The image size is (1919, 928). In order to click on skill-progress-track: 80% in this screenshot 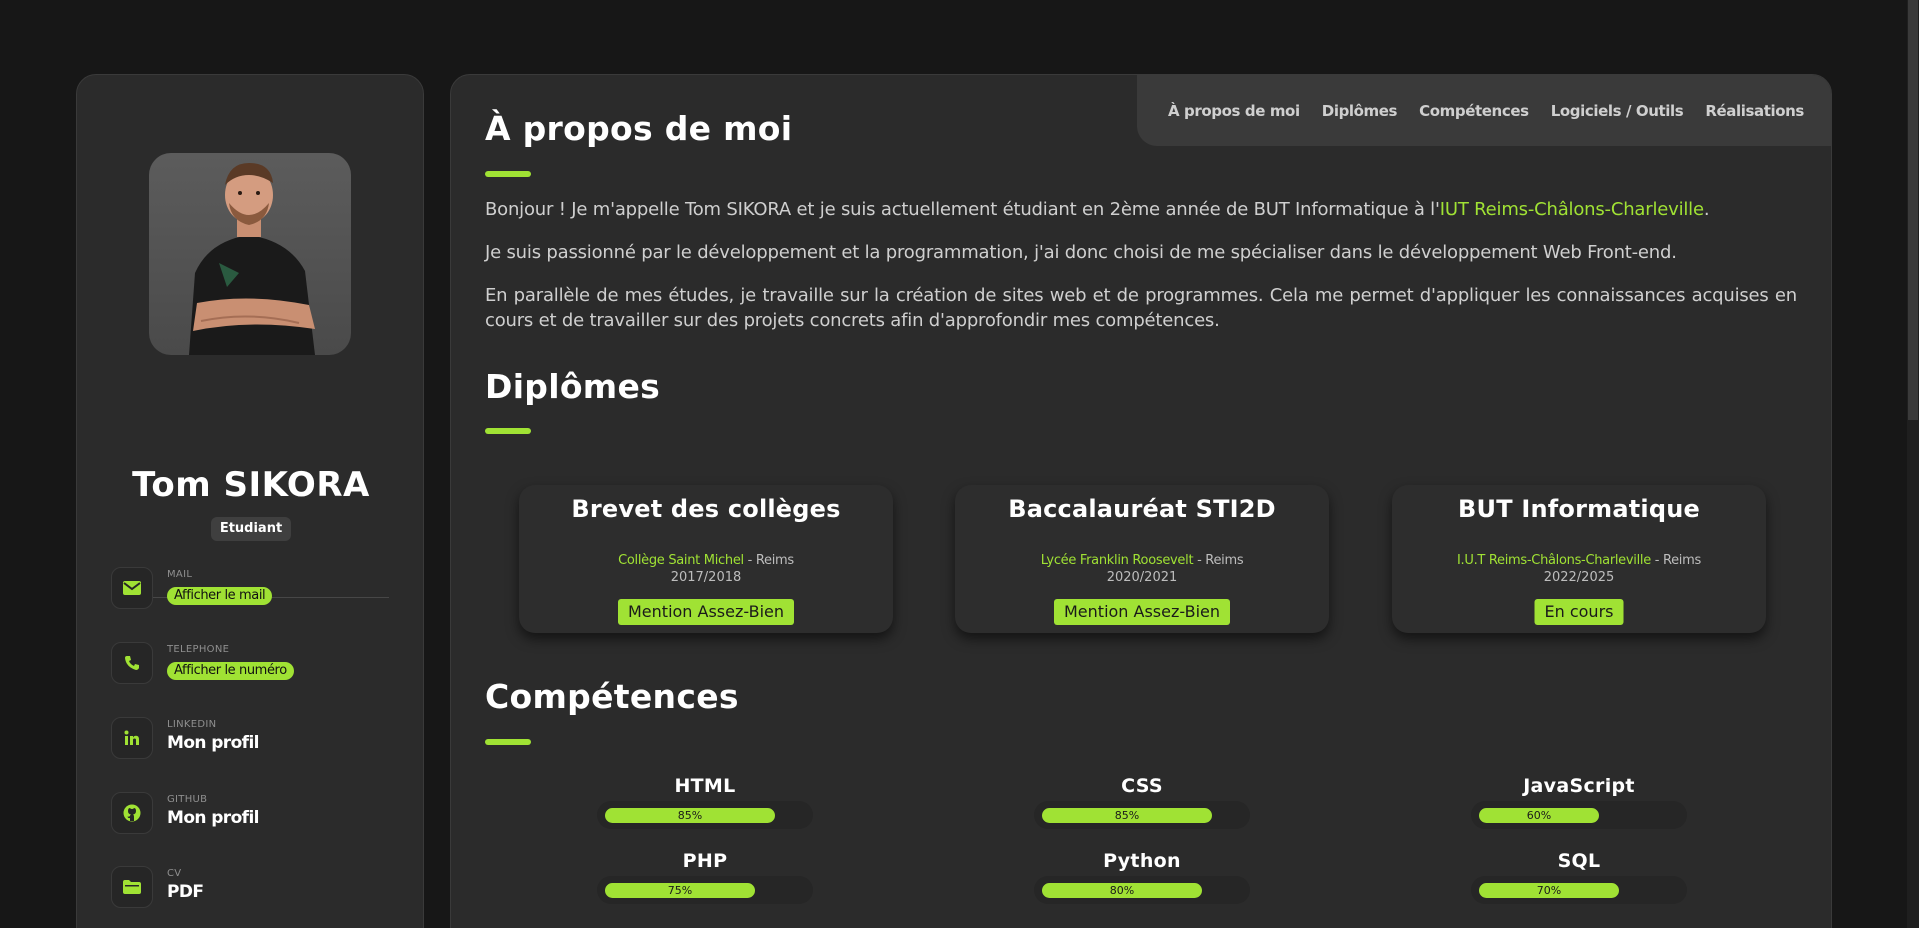, I will do `click(1142, 890)`.